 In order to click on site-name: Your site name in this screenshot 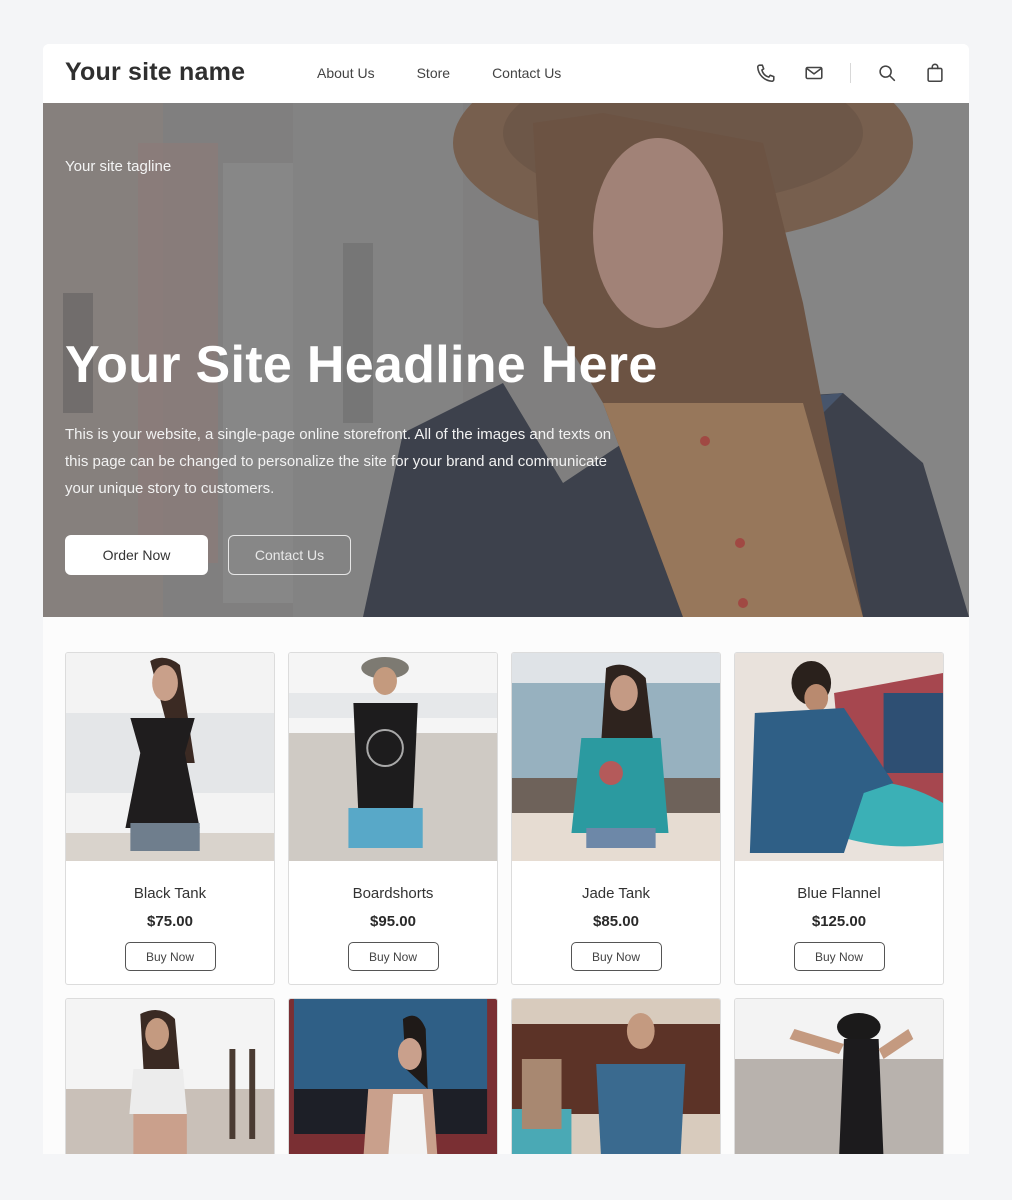, I will do `click(155, 72)`.